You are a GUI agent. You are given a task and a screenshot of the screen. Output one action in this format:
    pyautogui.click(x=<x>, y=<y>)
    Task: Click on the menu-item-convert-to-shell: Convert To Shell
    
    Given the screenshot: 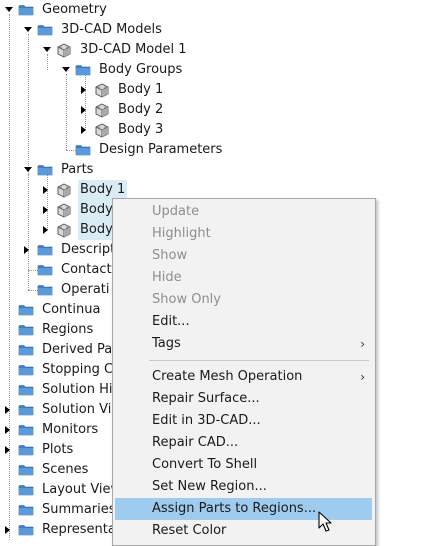 What is the action you would take?
    pyautogui.click(x=244, y=465)
    